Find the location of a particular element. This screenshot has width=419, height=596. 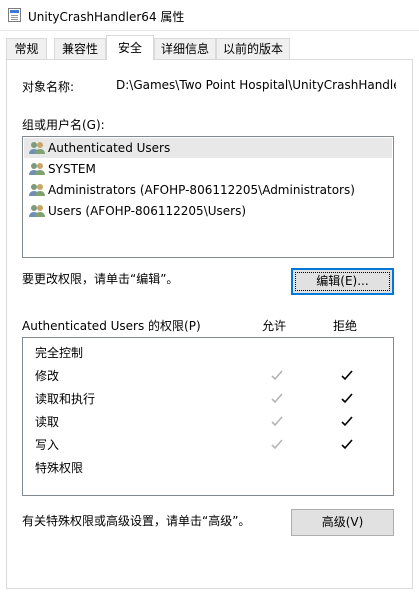

list-item: Users (AFOHP-806112205\Users) is located at coordinates (208, 211).